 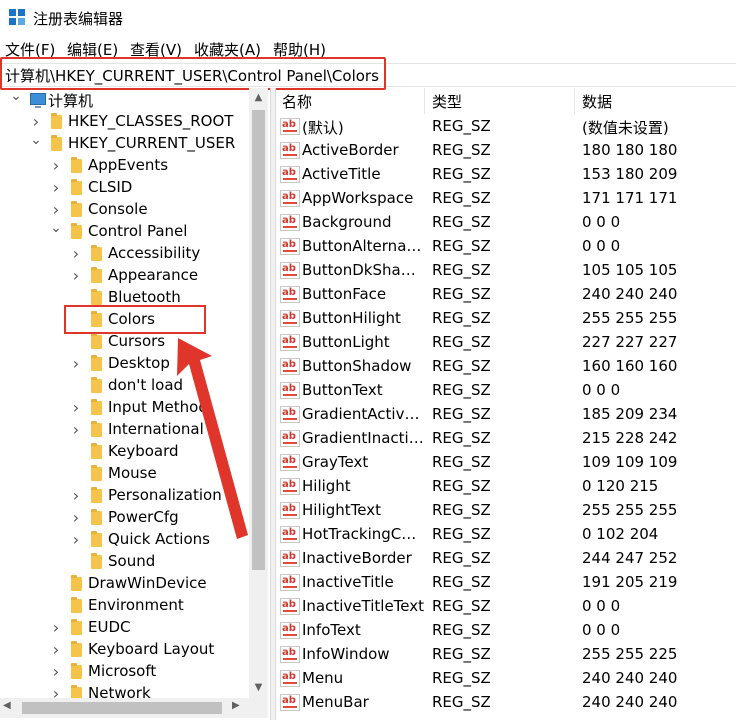 I want to click on pane-splitter, so click(x=273, y=404).